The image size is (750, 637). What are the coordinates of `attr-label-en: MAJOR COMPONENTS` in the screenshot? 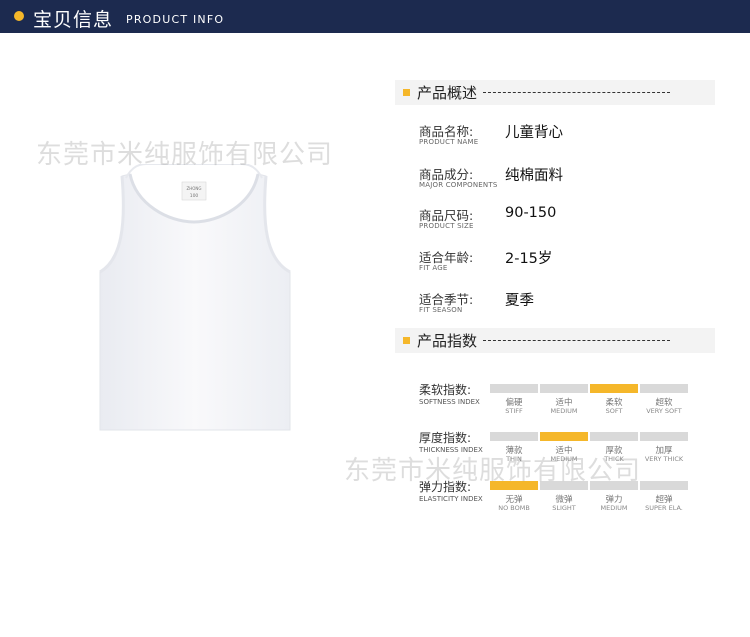 It's located at (458, 185).